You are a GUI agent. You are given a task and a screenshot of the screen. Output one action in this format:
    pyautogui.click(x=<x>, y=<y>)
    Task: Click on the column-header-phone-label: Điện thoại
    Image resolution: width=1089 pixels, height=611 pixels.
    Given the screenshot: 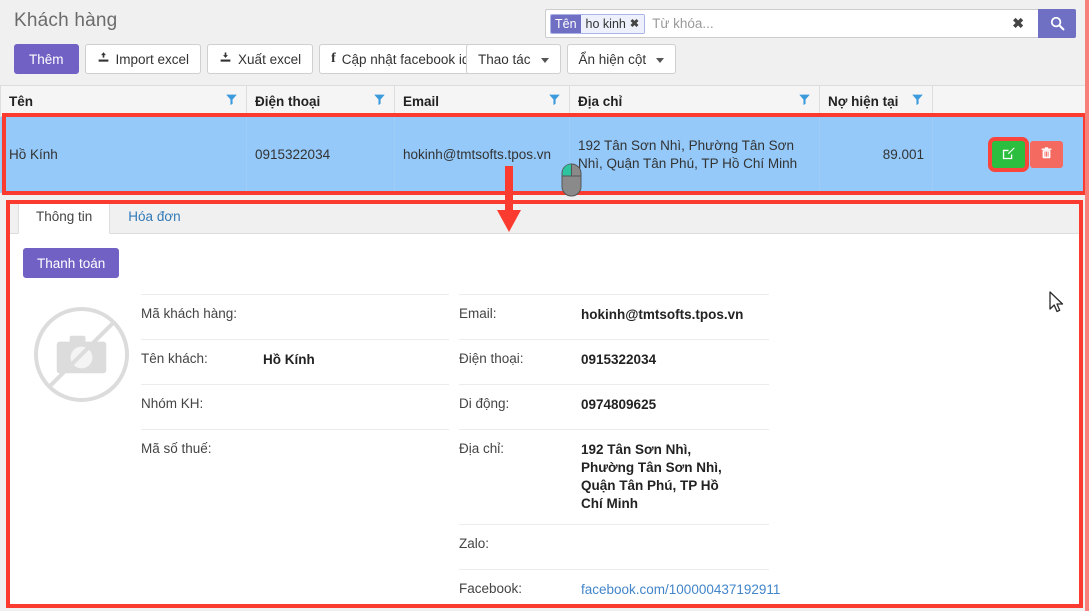 What is the action you would take?
    pyautogui.click(x=288, y=101)
    